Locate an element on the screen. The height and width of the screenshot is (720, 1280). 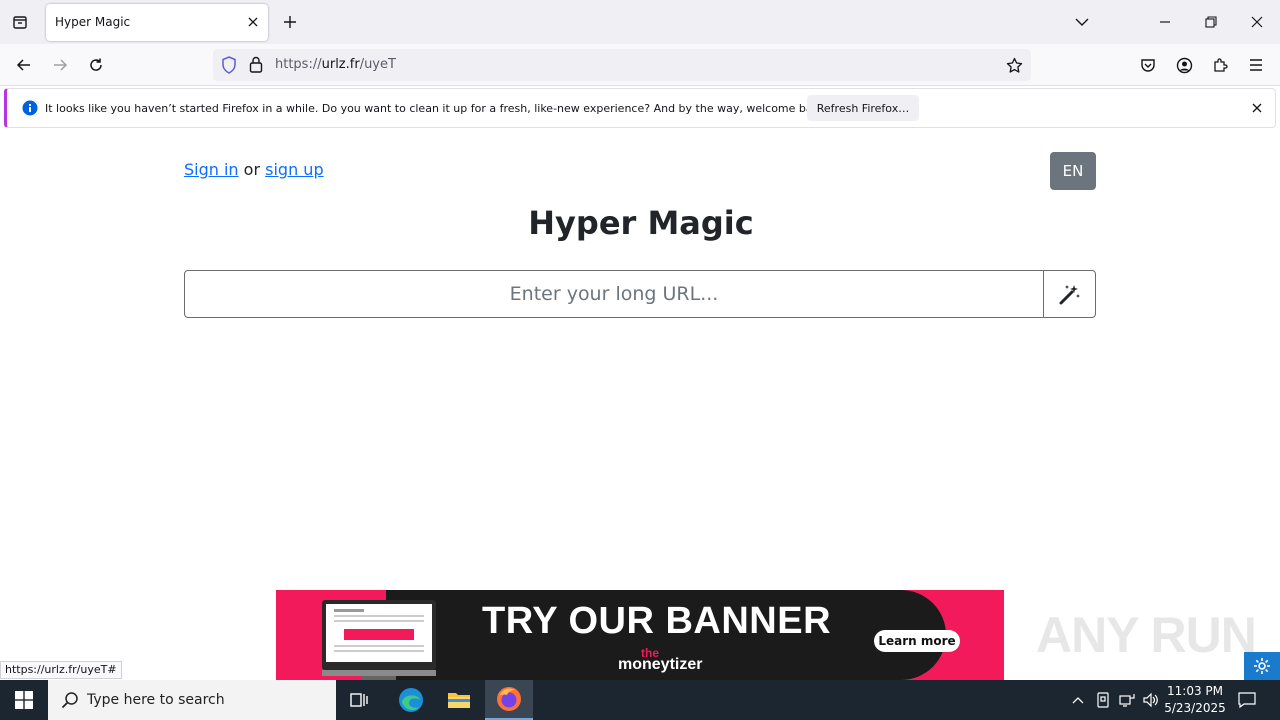
gear-icon is located at coordinates (1262, 666).